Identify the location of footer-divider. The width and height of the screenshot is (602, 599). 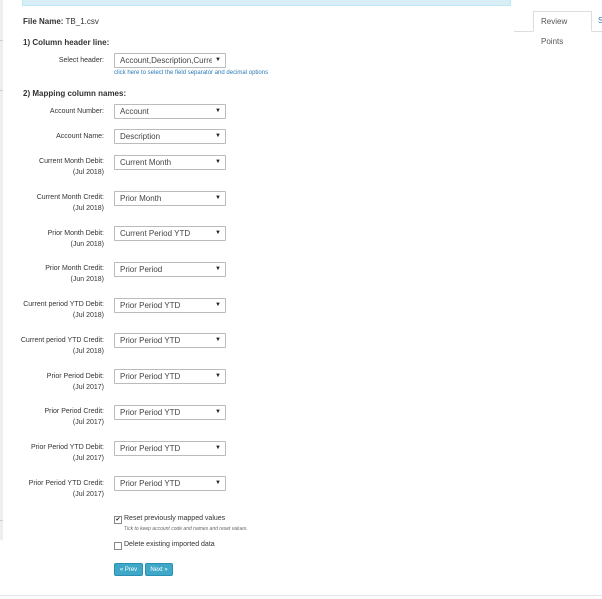
(301, 595).